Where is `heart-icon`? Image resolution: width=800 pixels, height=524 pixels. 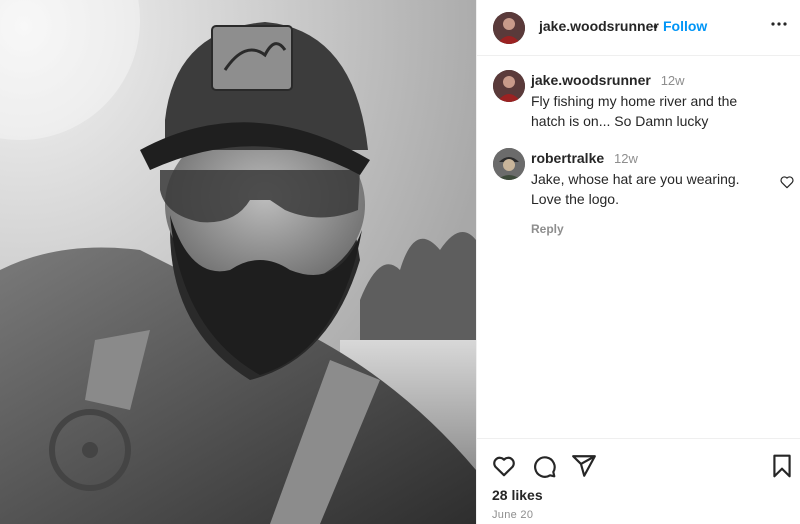 heart-icon is located at coordinates (504, 466).